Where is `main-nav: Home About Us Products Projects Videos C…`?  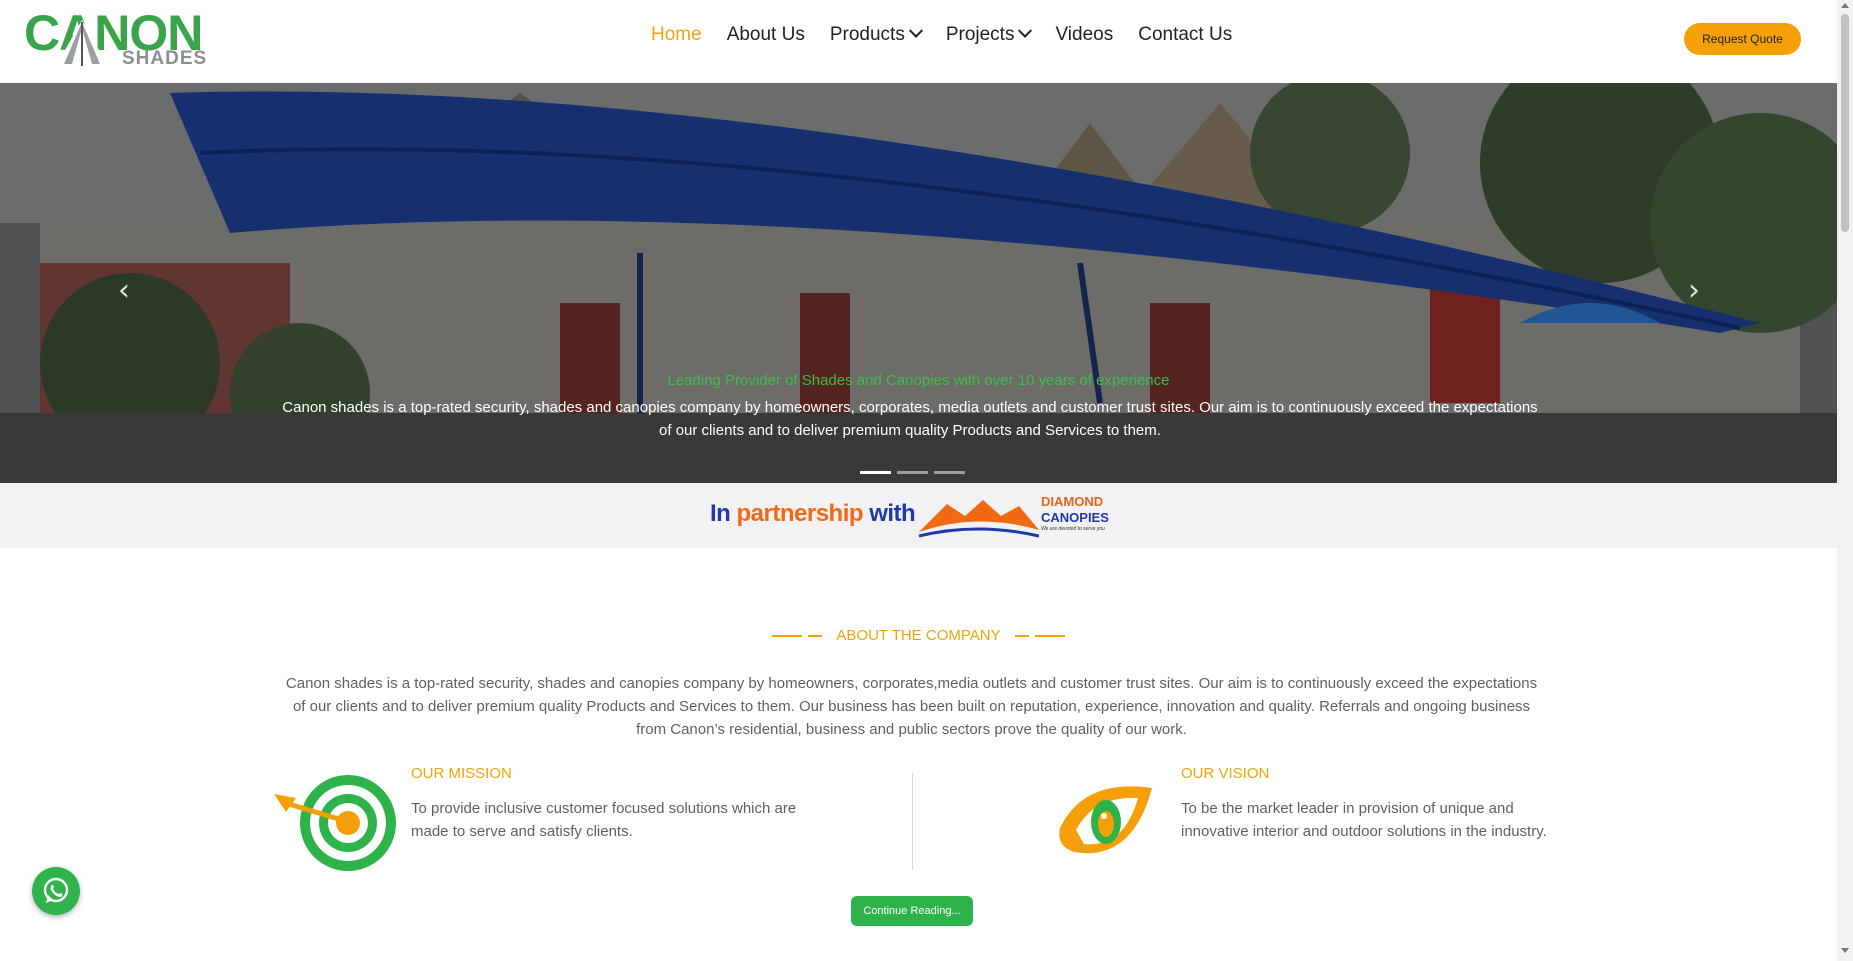 main-nav: Home About Us Products Projects Videos C… is located at coordinates (954, 34).